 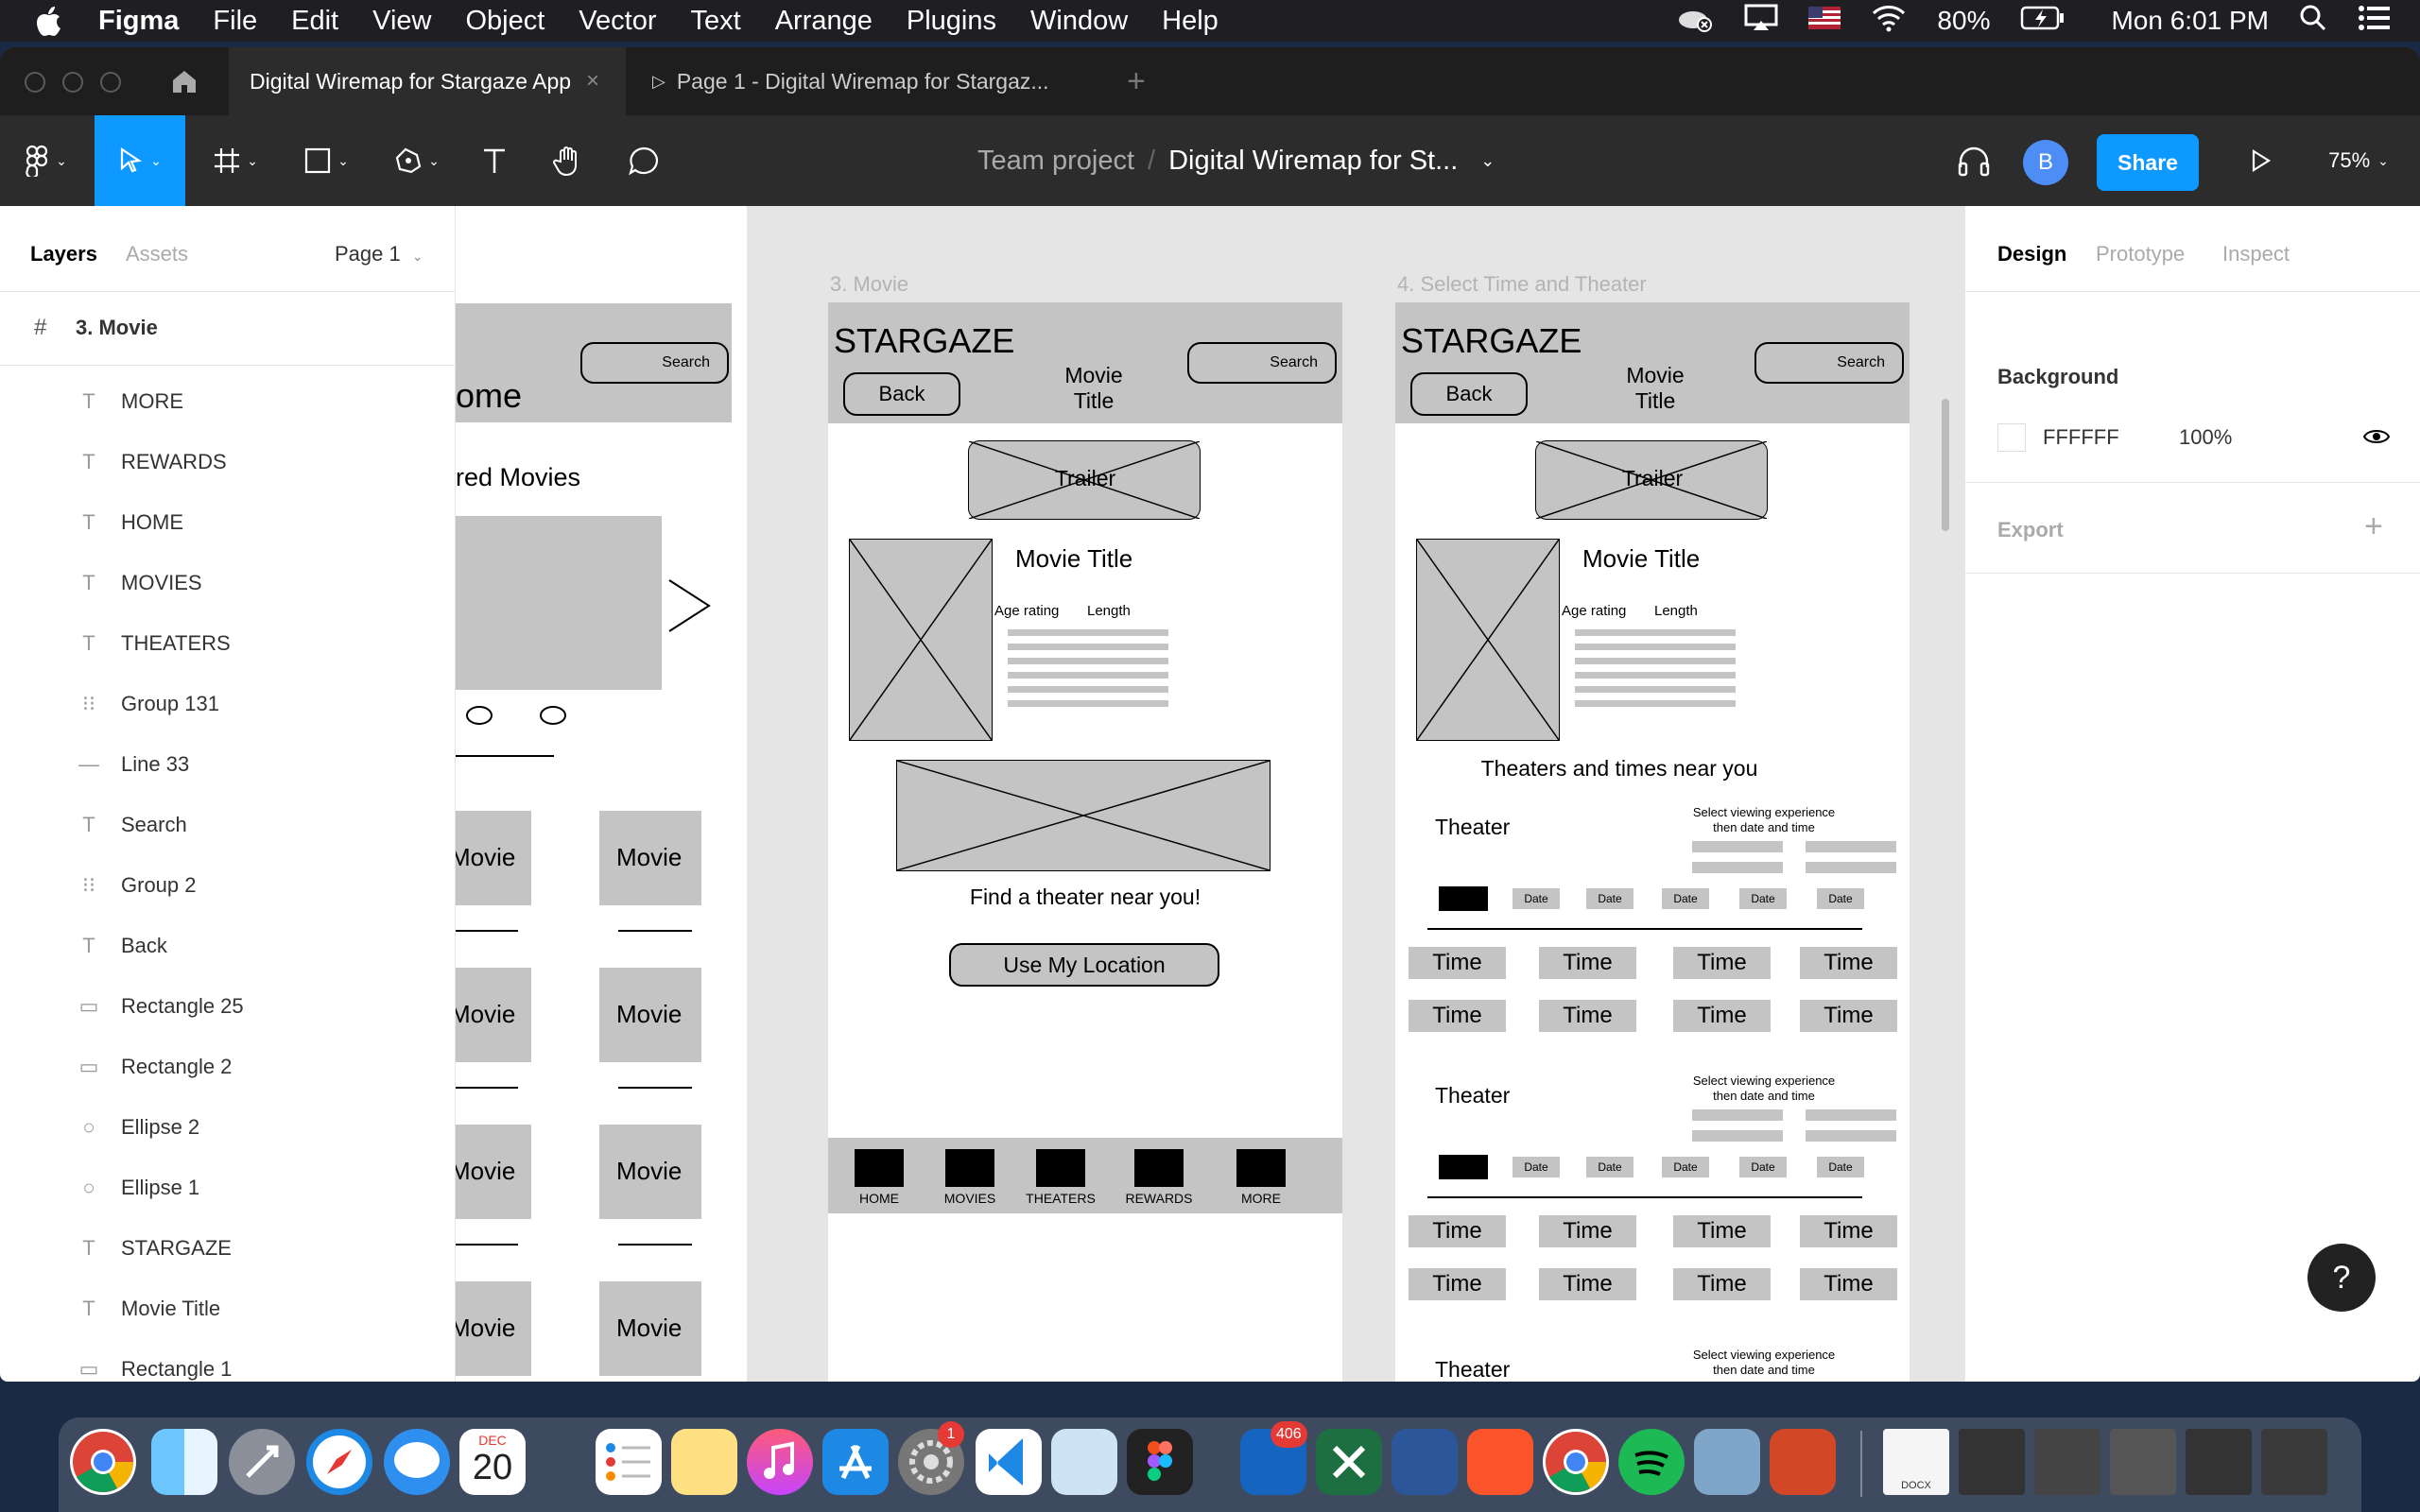 What do you see at coordinates (185, 81) in the screenshot?
I see `home-tab` at bounding box center [185, 81].